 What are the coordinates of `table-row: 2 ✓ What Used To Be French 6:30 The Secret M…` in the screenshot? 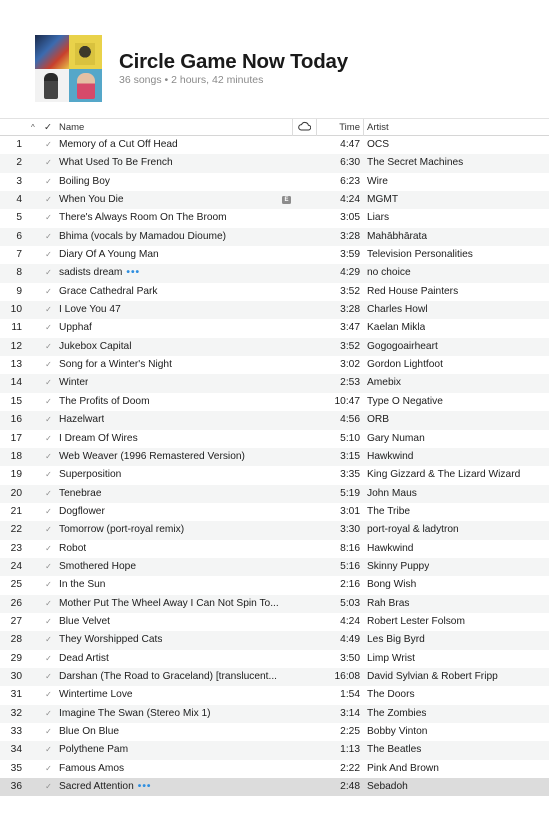 It's located at (274, 163).